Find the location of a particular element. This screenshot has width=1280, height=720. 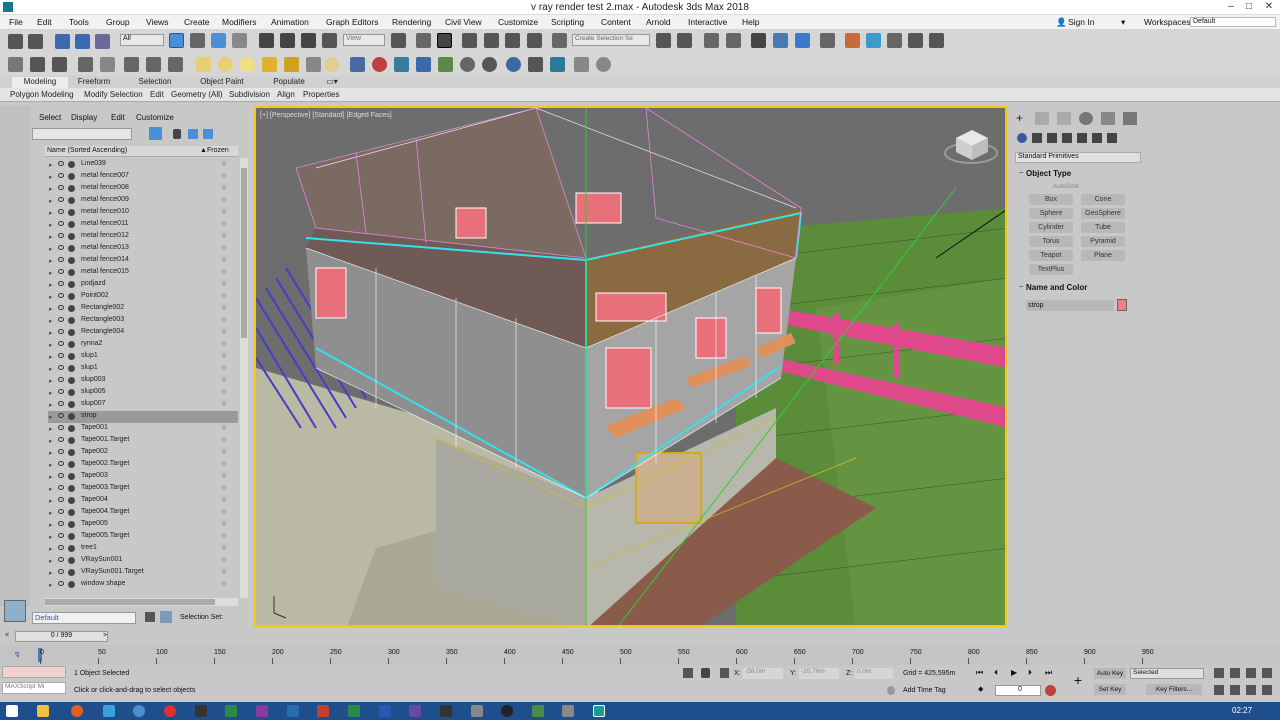

scene-object-row: ▸ tree1 ❄ is located at coordinates (143, 549).